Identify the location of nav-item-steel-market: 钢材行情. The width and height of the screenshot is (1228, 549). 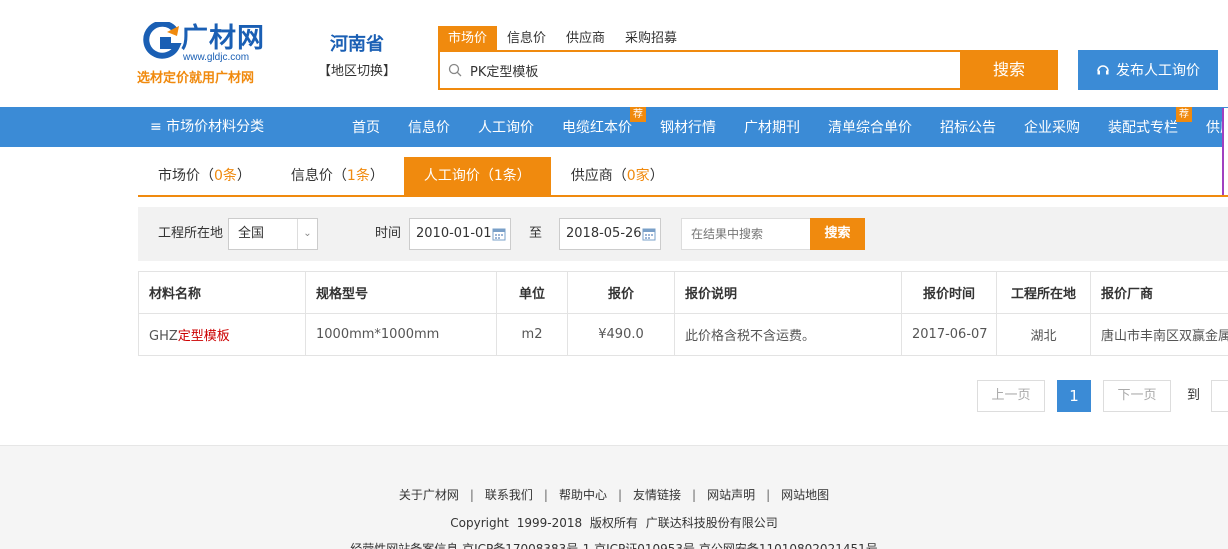
(688, 127).